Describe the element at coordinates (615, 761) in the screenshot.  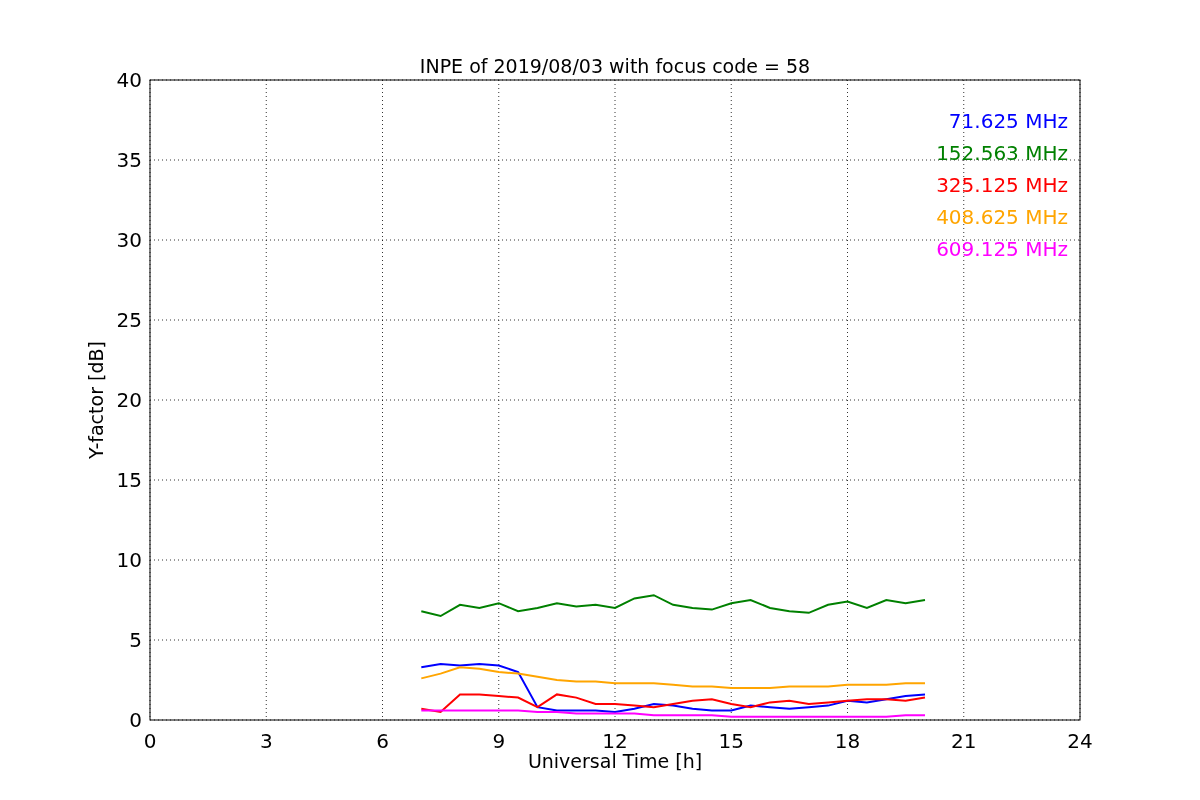
I see `x-axis-title: Universal Time [h]` at that location.